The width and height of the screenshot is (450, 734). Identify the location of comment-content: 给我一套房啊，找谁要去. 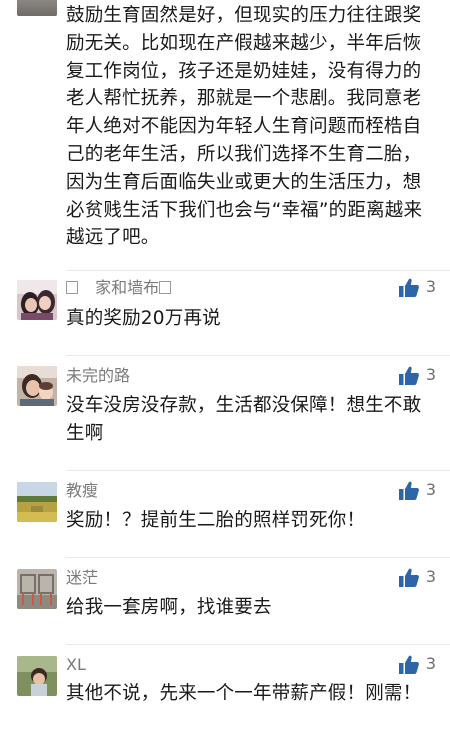
(169, 607).